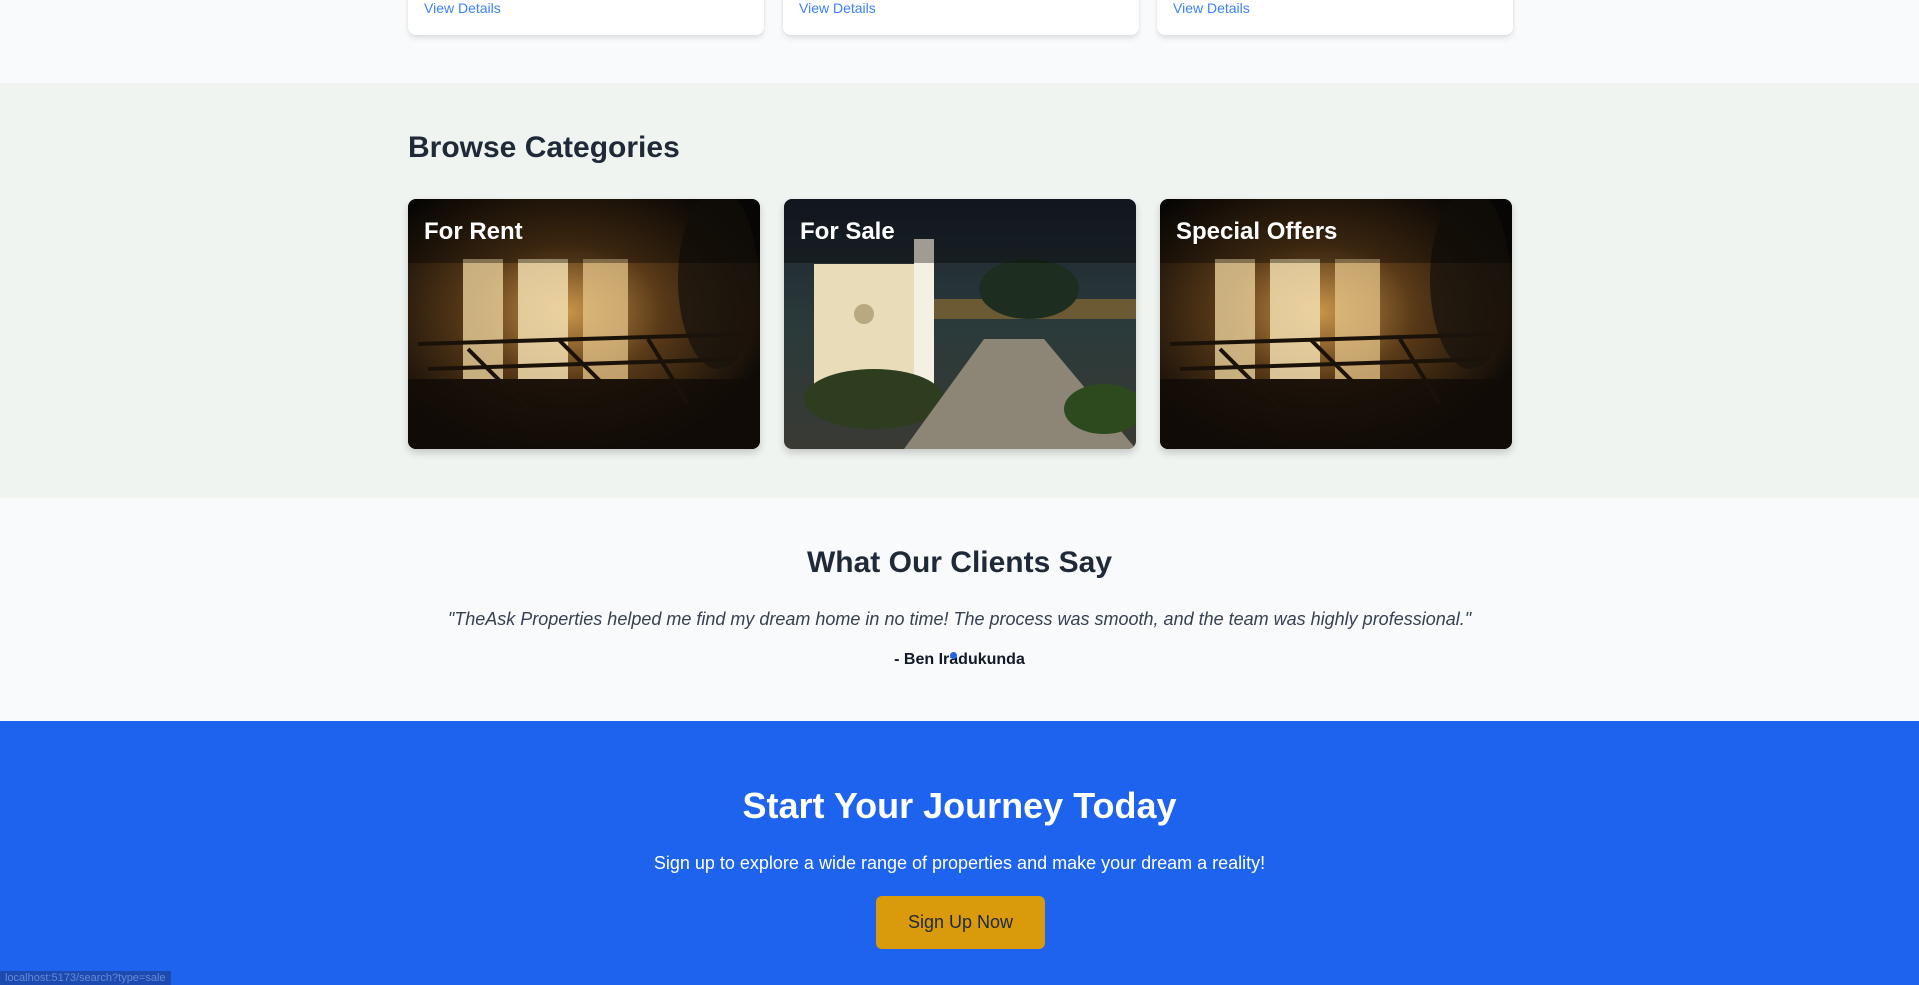  I want to click on category-label: For Rent, so click(473, 231).